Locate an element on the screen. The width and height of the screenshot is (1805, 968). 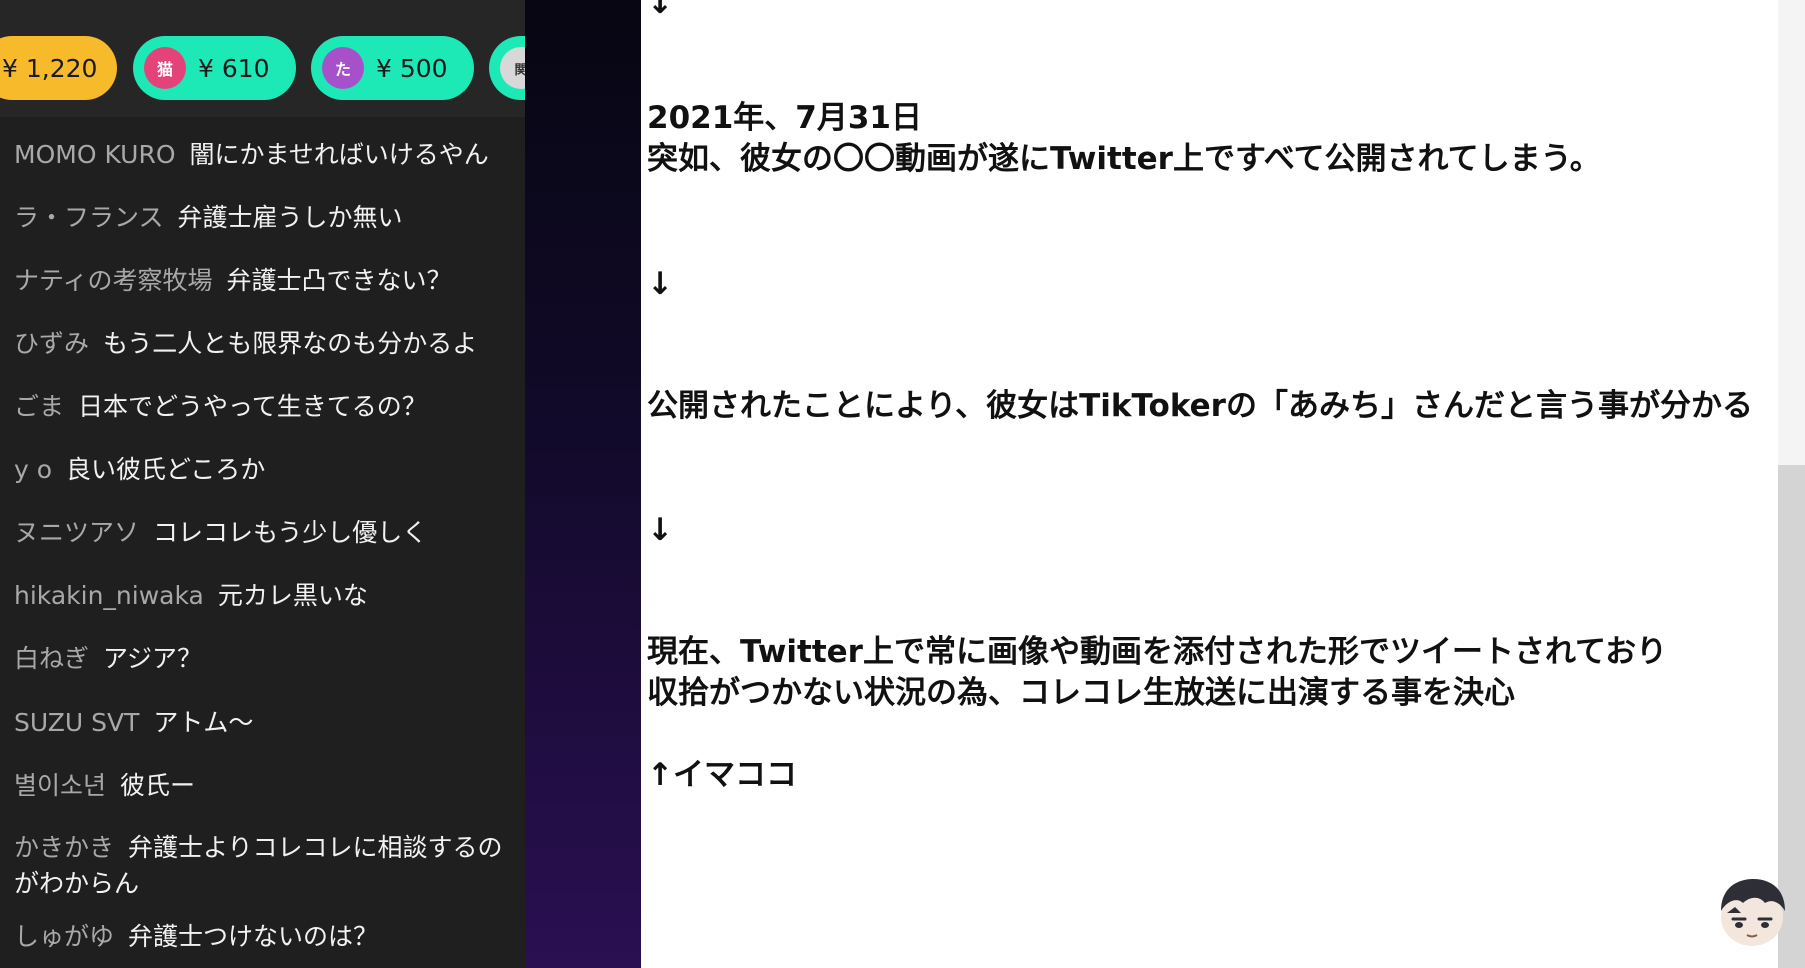
chat-text: もう二人とも限界なのも分かるよ is located at coordinates (290, 343).